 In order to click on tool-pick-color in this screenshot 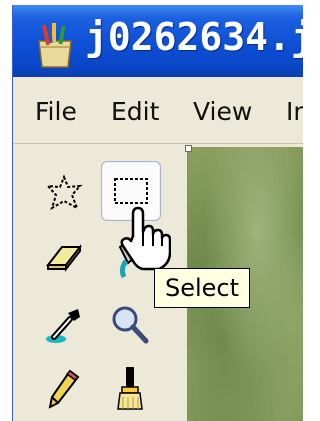, I will do `click(64, 325)`.